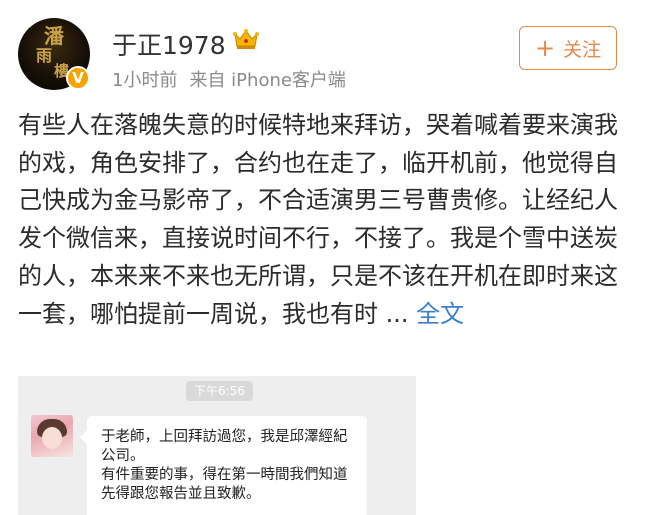 The width and height of the screenshot is (649, 515). I want to click on chat-message: 于老師，上回拜訪過您，我是邱澤經紀公司。, so click(224, 446).